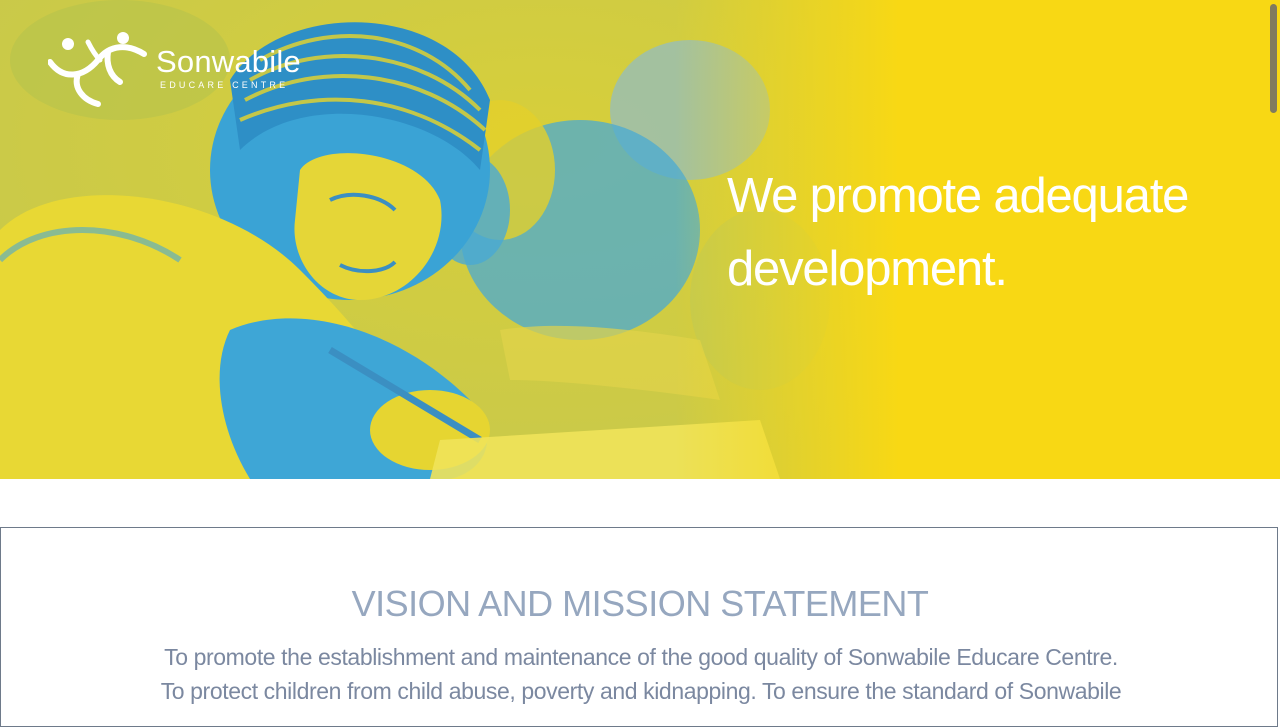 The height and width of the screenshot is (727, 1280). Describe the element at coordinates (228, 61) in the screenshot. I see `logo-name: Sonwabile` at that location.